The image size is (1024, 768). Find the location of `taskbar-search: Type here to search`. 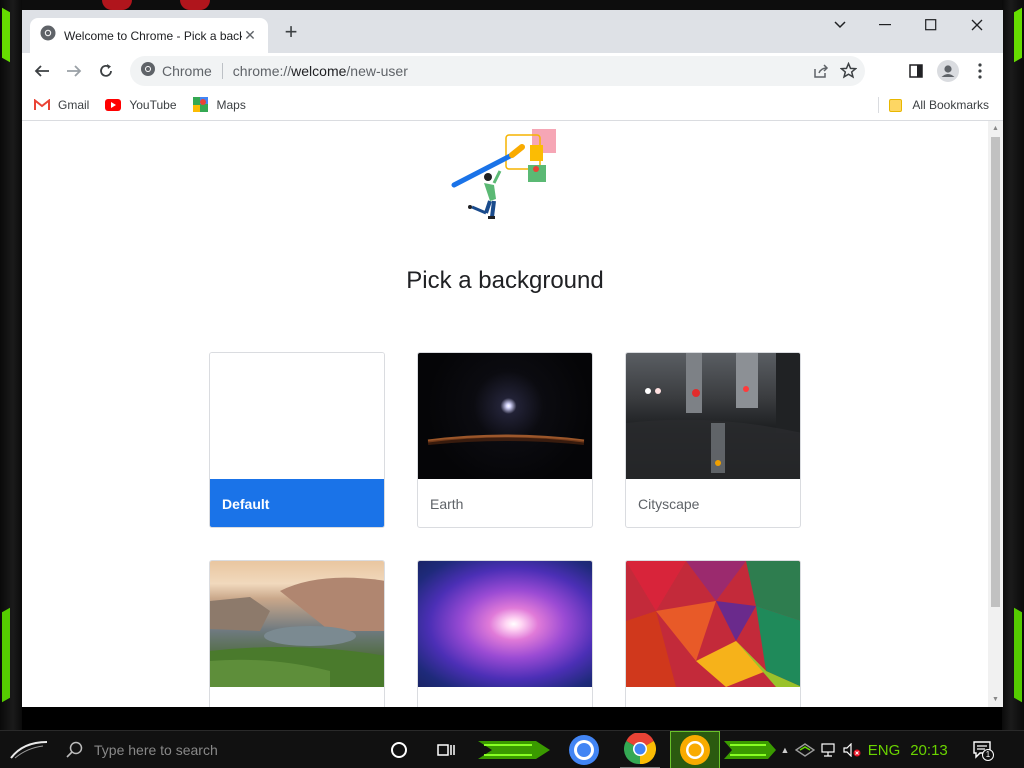

taskbar-search: Type here to search is located at coordinates (217, 749).